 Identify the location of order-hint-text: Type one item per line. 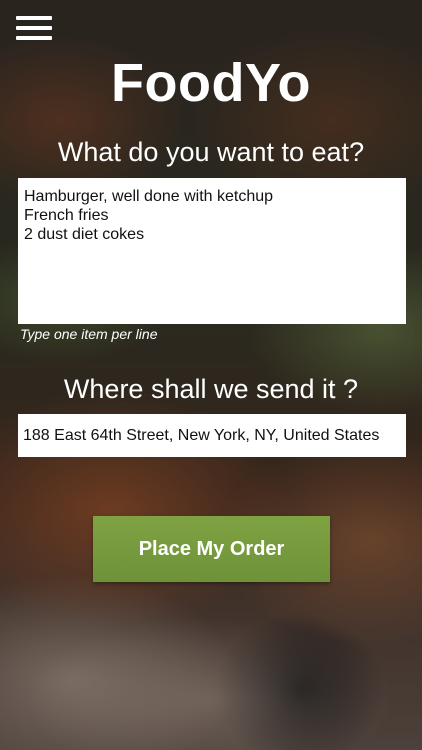
(89, 334).